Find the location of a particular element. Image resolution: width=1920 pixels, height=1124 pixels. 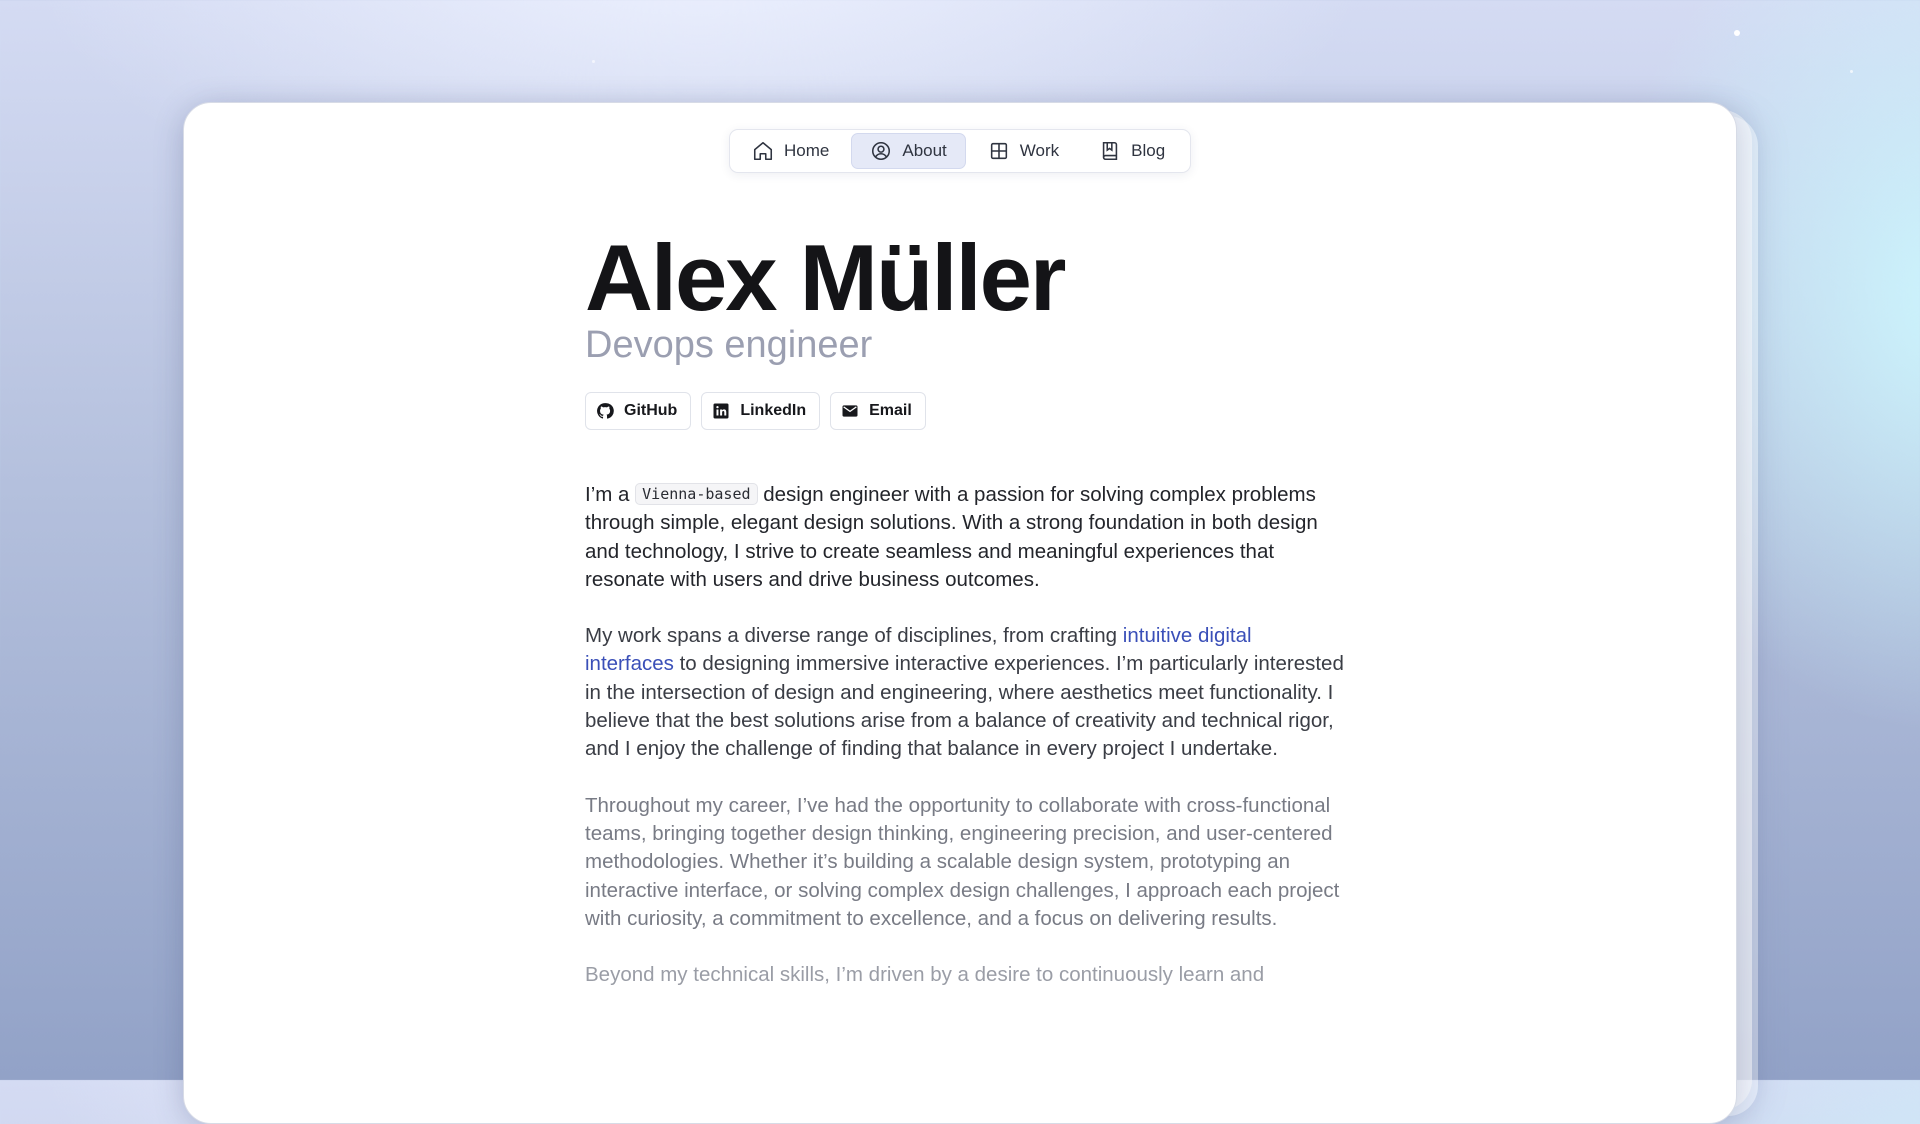

nav-blog: Blog is located at coordinates (1132, 151).